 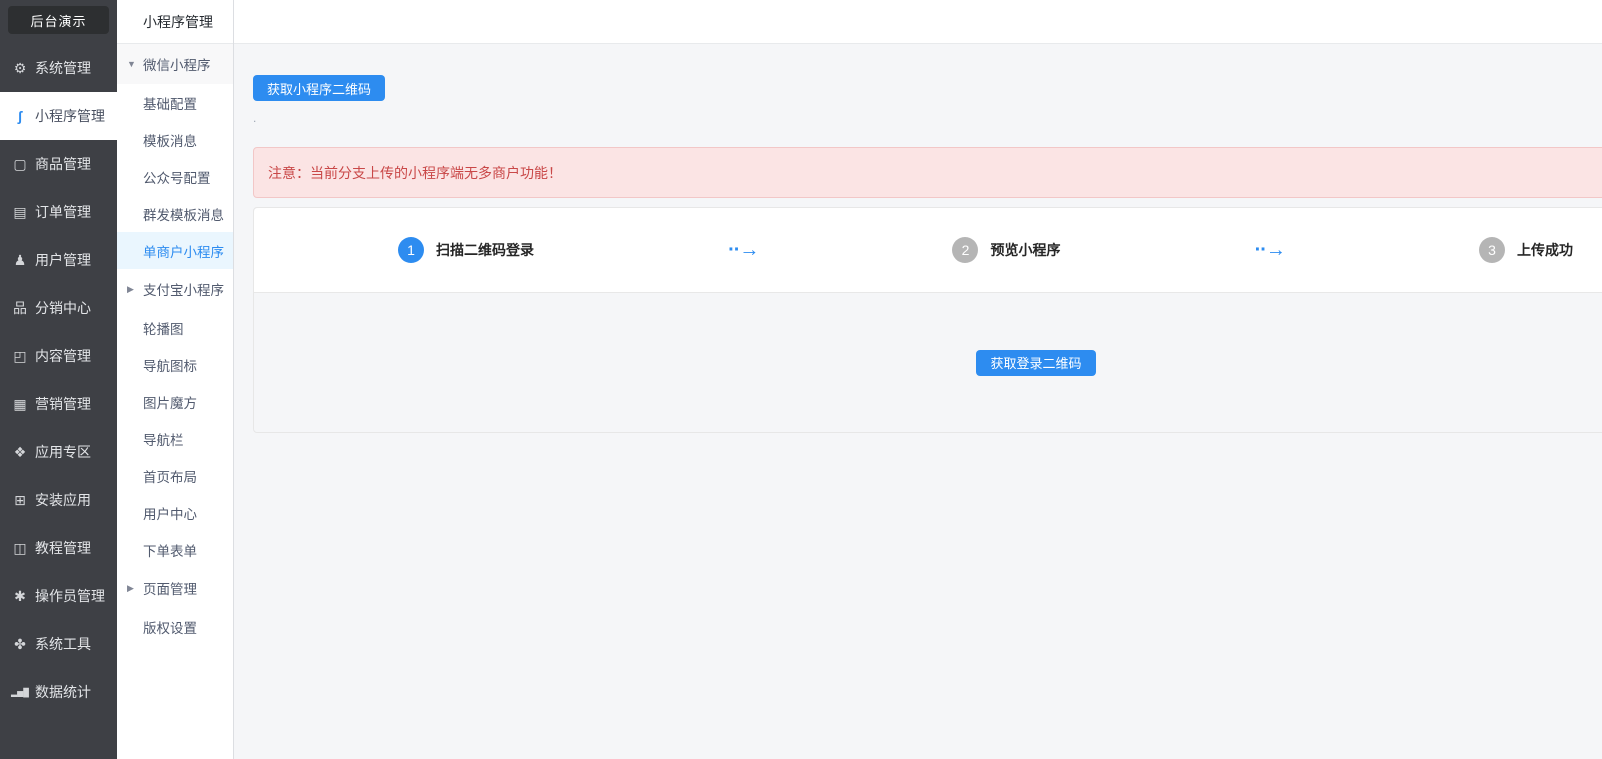 I want to click on submenu-item-label: 导航图标, so click(x=170, y=366).